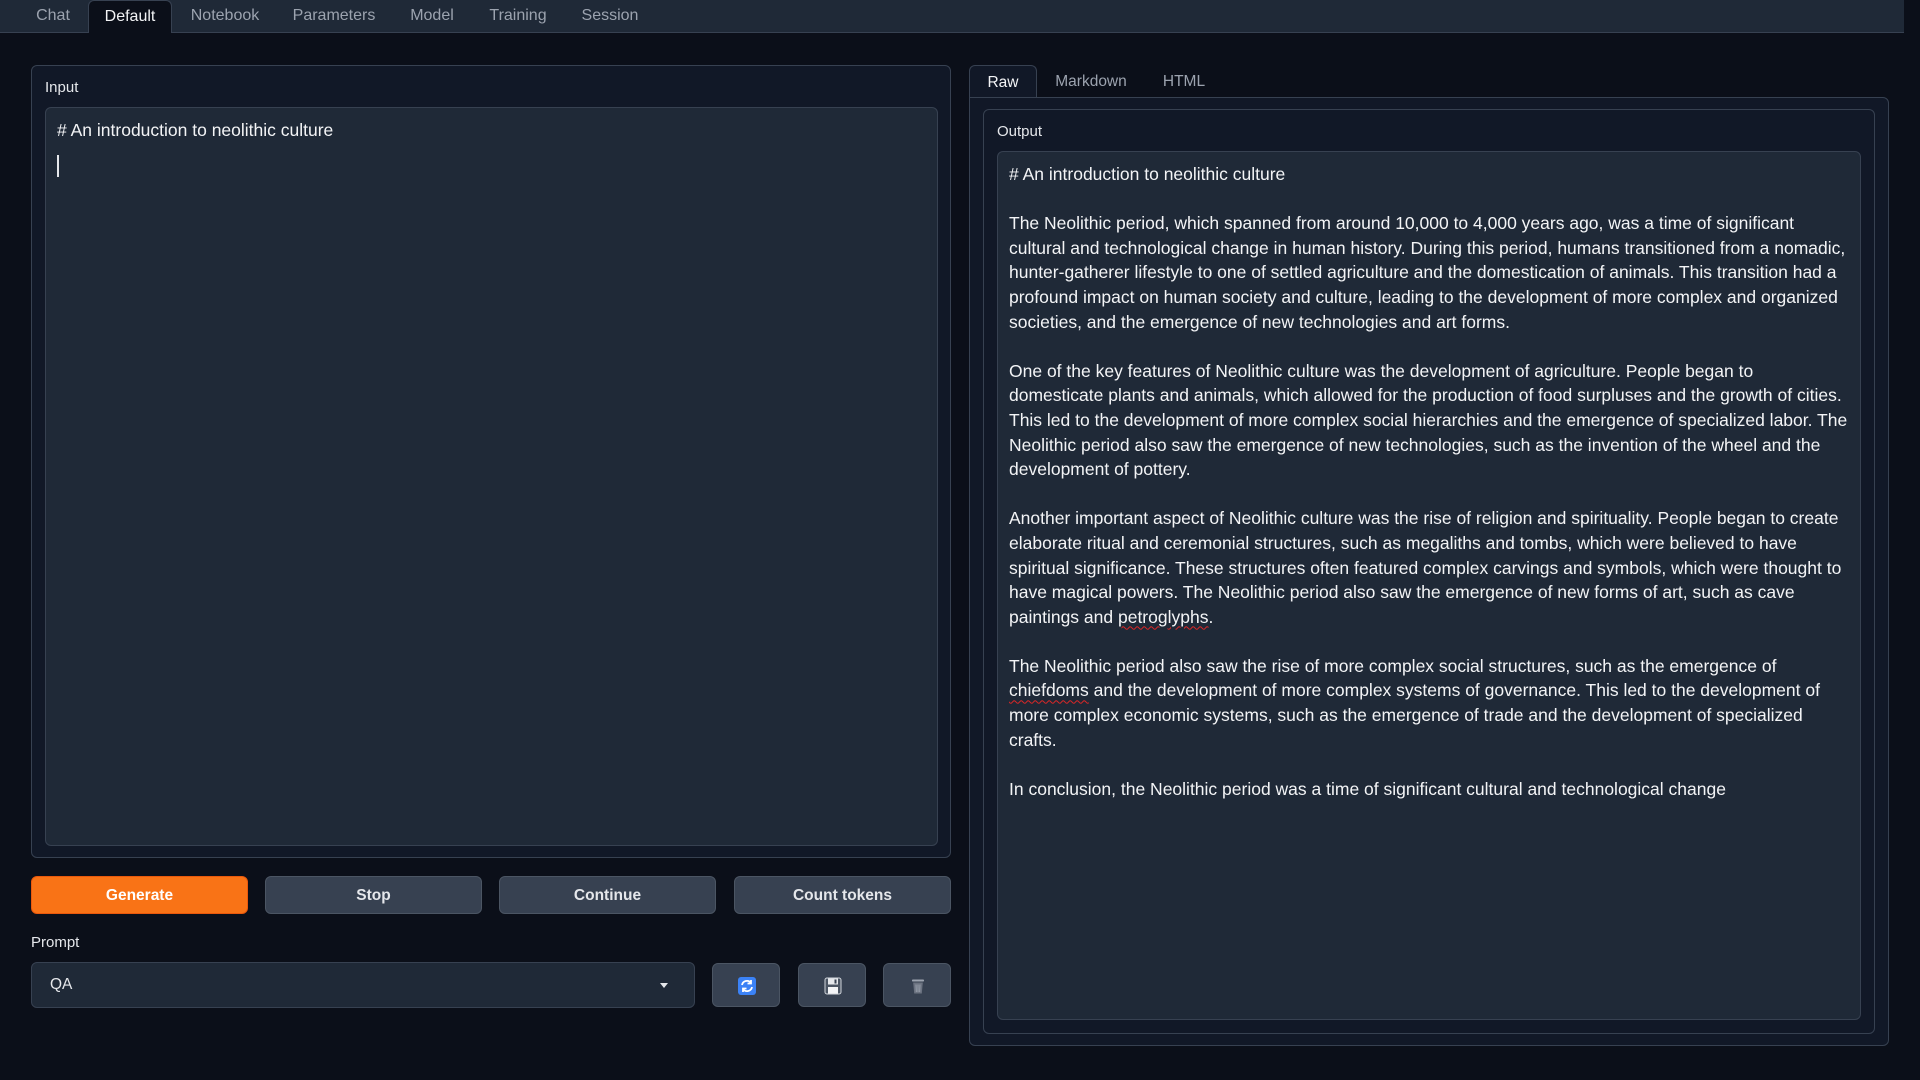 The width and height of the screenshot is (1920, 1080). Describe the element at coordinates (139, 895) in the screenshot. I see `generate-button: Generate` at that location.